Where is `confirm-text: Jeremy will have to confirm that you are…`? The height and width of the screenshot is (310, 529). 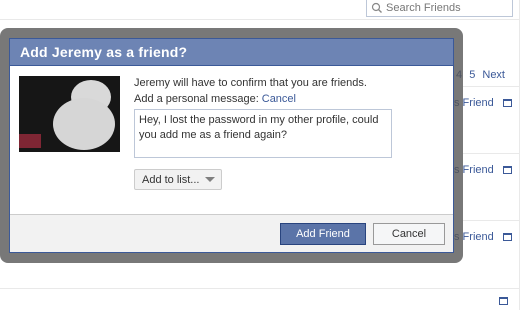 confirm-text: Jeremy will have to confirm that you are… is located at coordinates (250, 83).